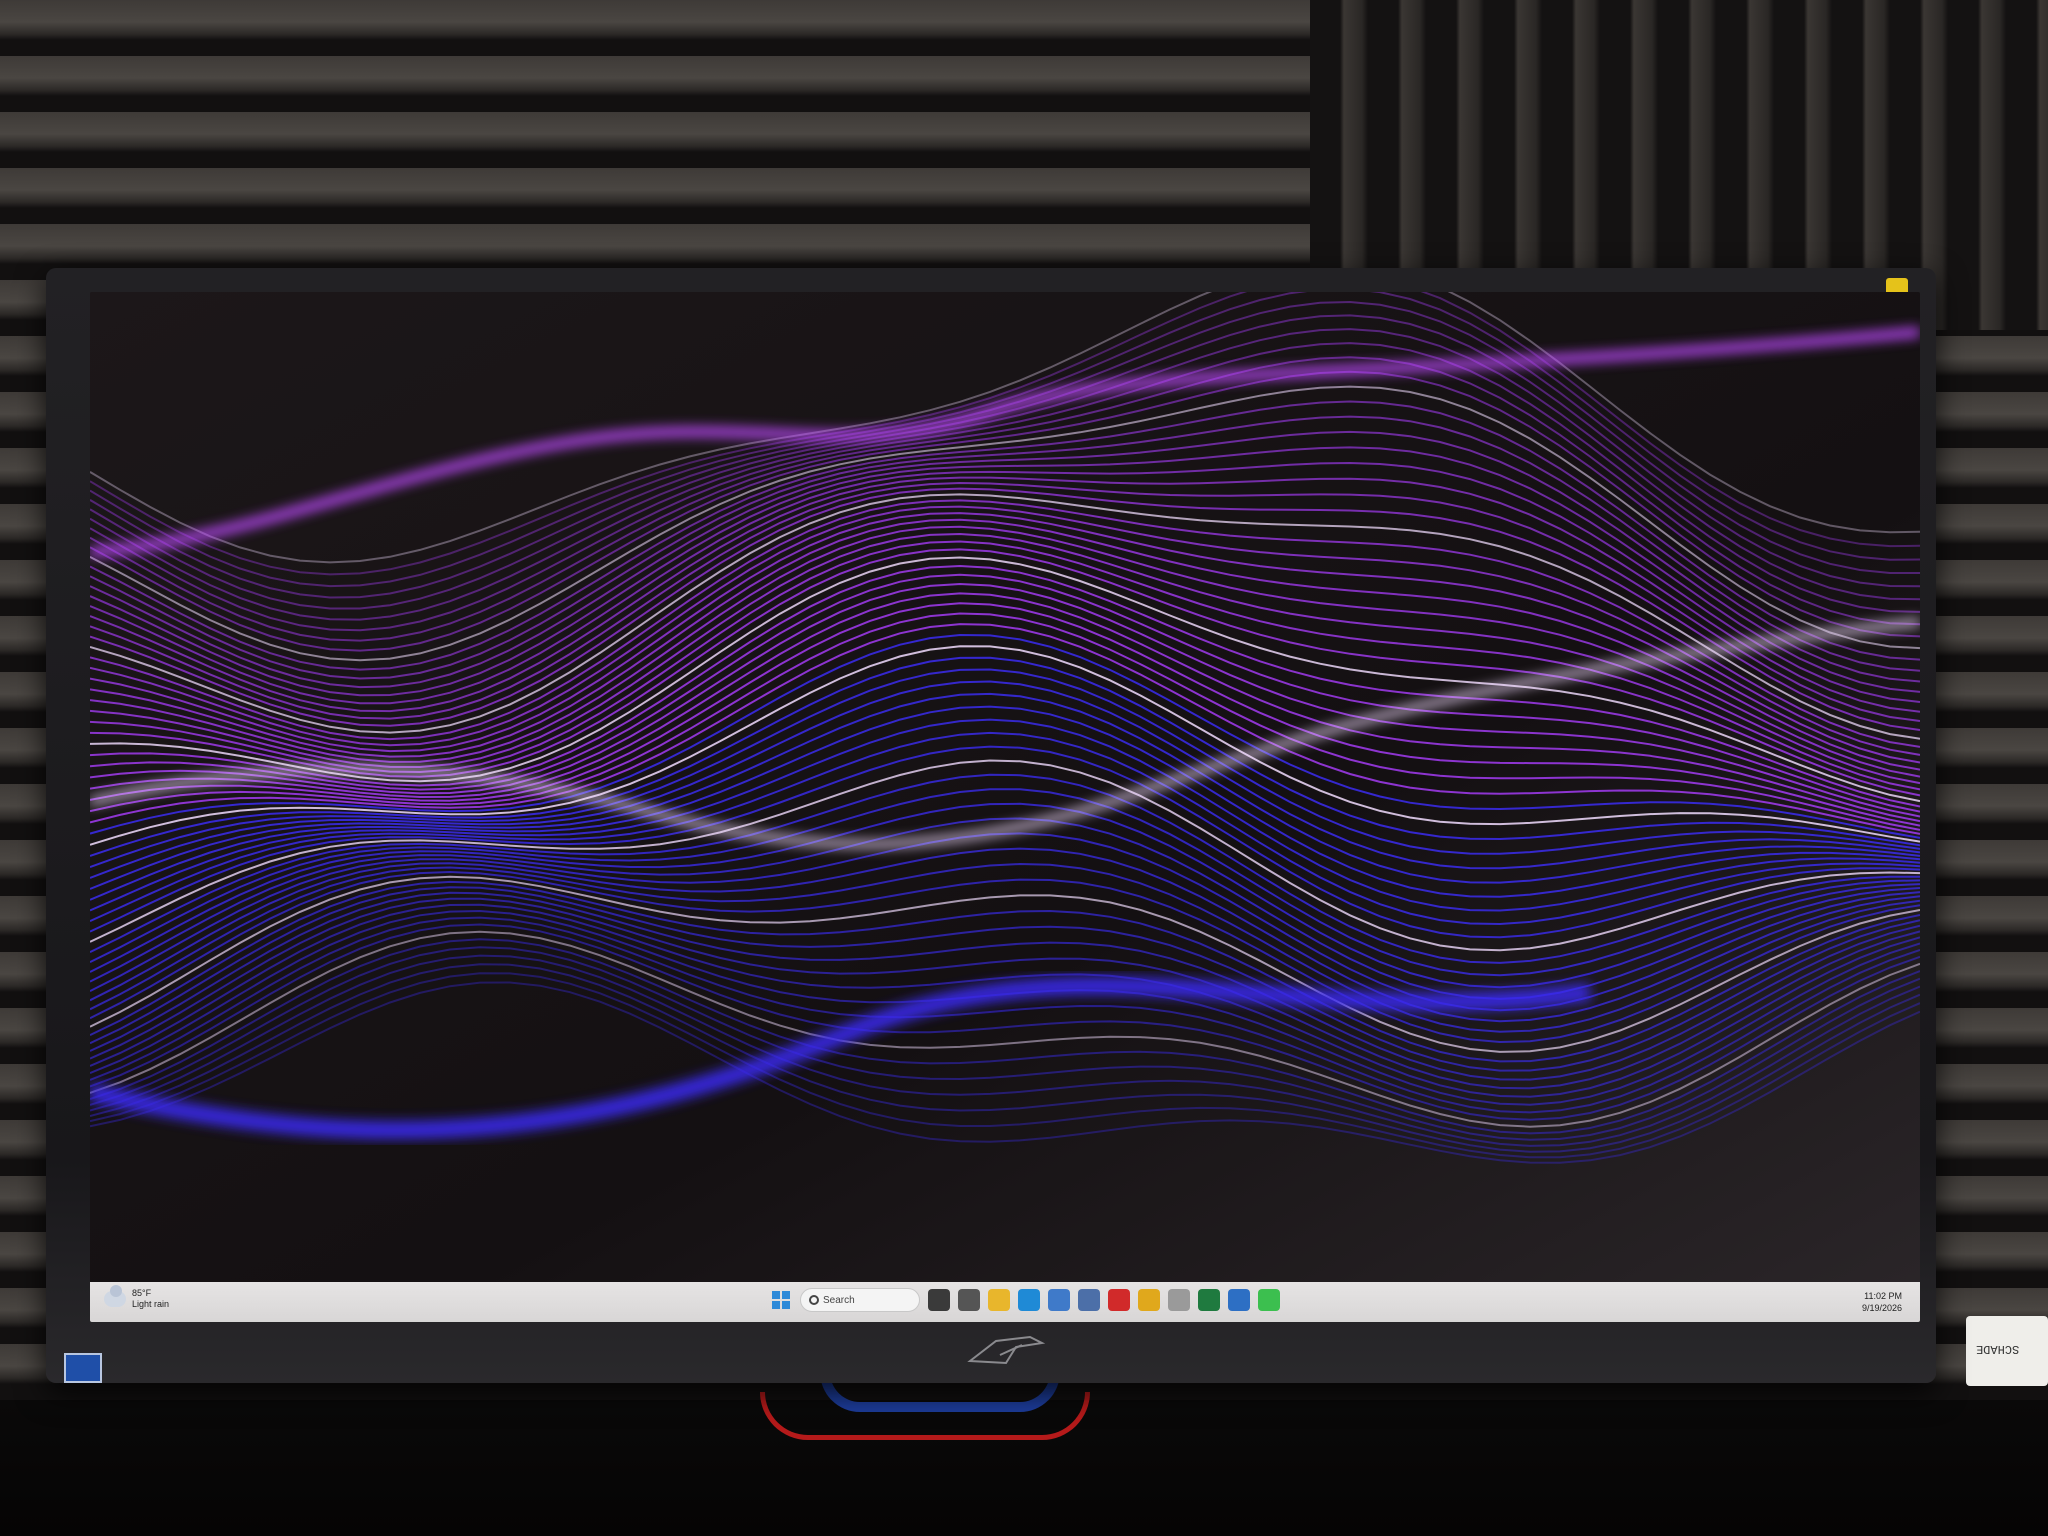 The height and width of the screenshot is (1536, 2048). I want to click on edge-browser-icon, so click(1029, 1300).